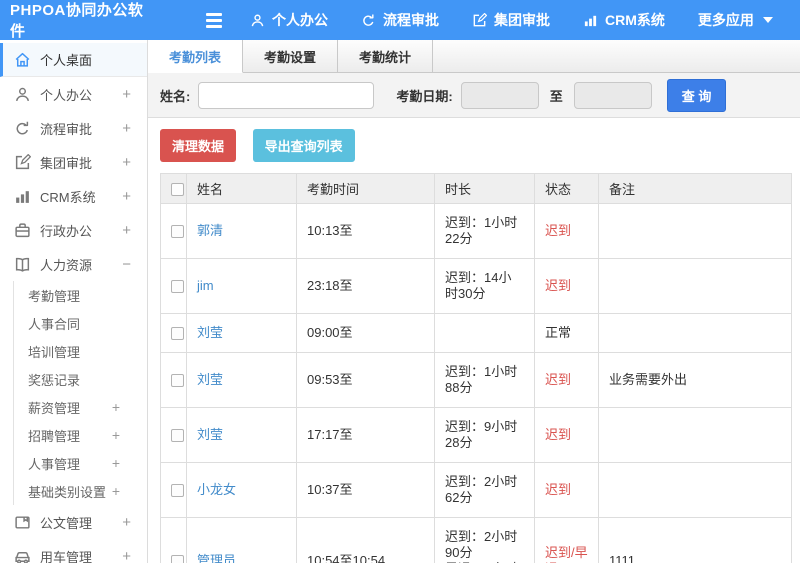 The width and height of the screenshot is (800, 563). Describe the element at coordinates (73, 128) in the screenshot. I see `sidebar-item-workflow-approval: 流程审批 +` at that location.